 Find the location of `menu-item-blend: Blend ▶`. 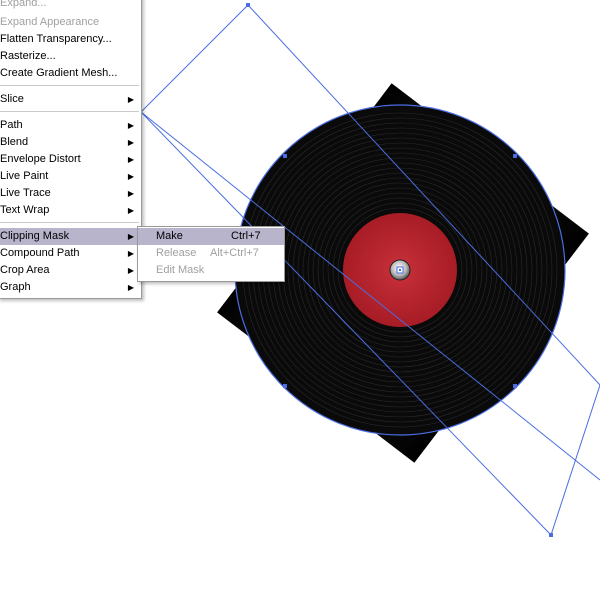

menu-item-blend: Blend ▶ is located at coordinates (70, 142).